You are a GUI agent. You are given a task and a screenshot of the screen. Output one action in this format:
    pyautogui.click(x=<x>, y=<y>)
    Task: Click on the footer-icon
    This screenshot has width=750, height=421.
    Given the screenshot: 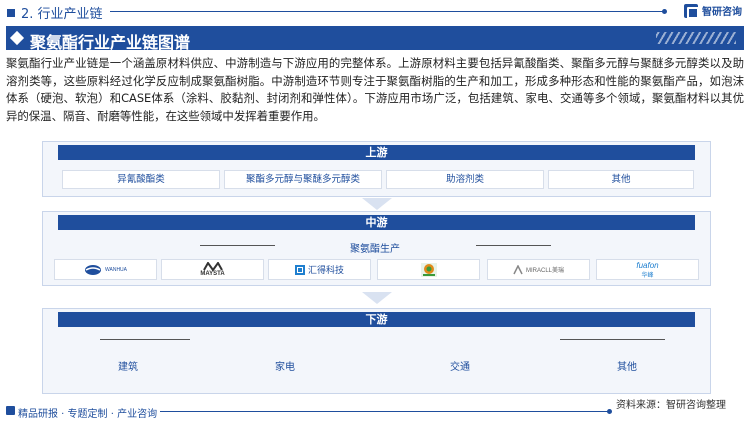 What is the action you would take?
    pyautogui.click(x=10, y=410)
    